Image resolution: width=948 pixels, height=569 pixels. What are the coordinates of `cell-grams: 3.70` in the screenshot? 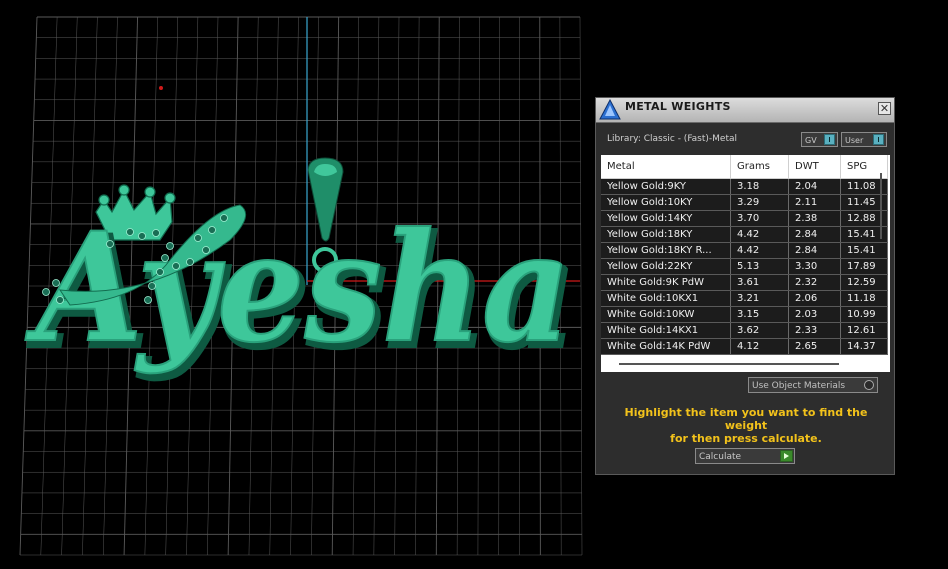 It's located at (759, 218).